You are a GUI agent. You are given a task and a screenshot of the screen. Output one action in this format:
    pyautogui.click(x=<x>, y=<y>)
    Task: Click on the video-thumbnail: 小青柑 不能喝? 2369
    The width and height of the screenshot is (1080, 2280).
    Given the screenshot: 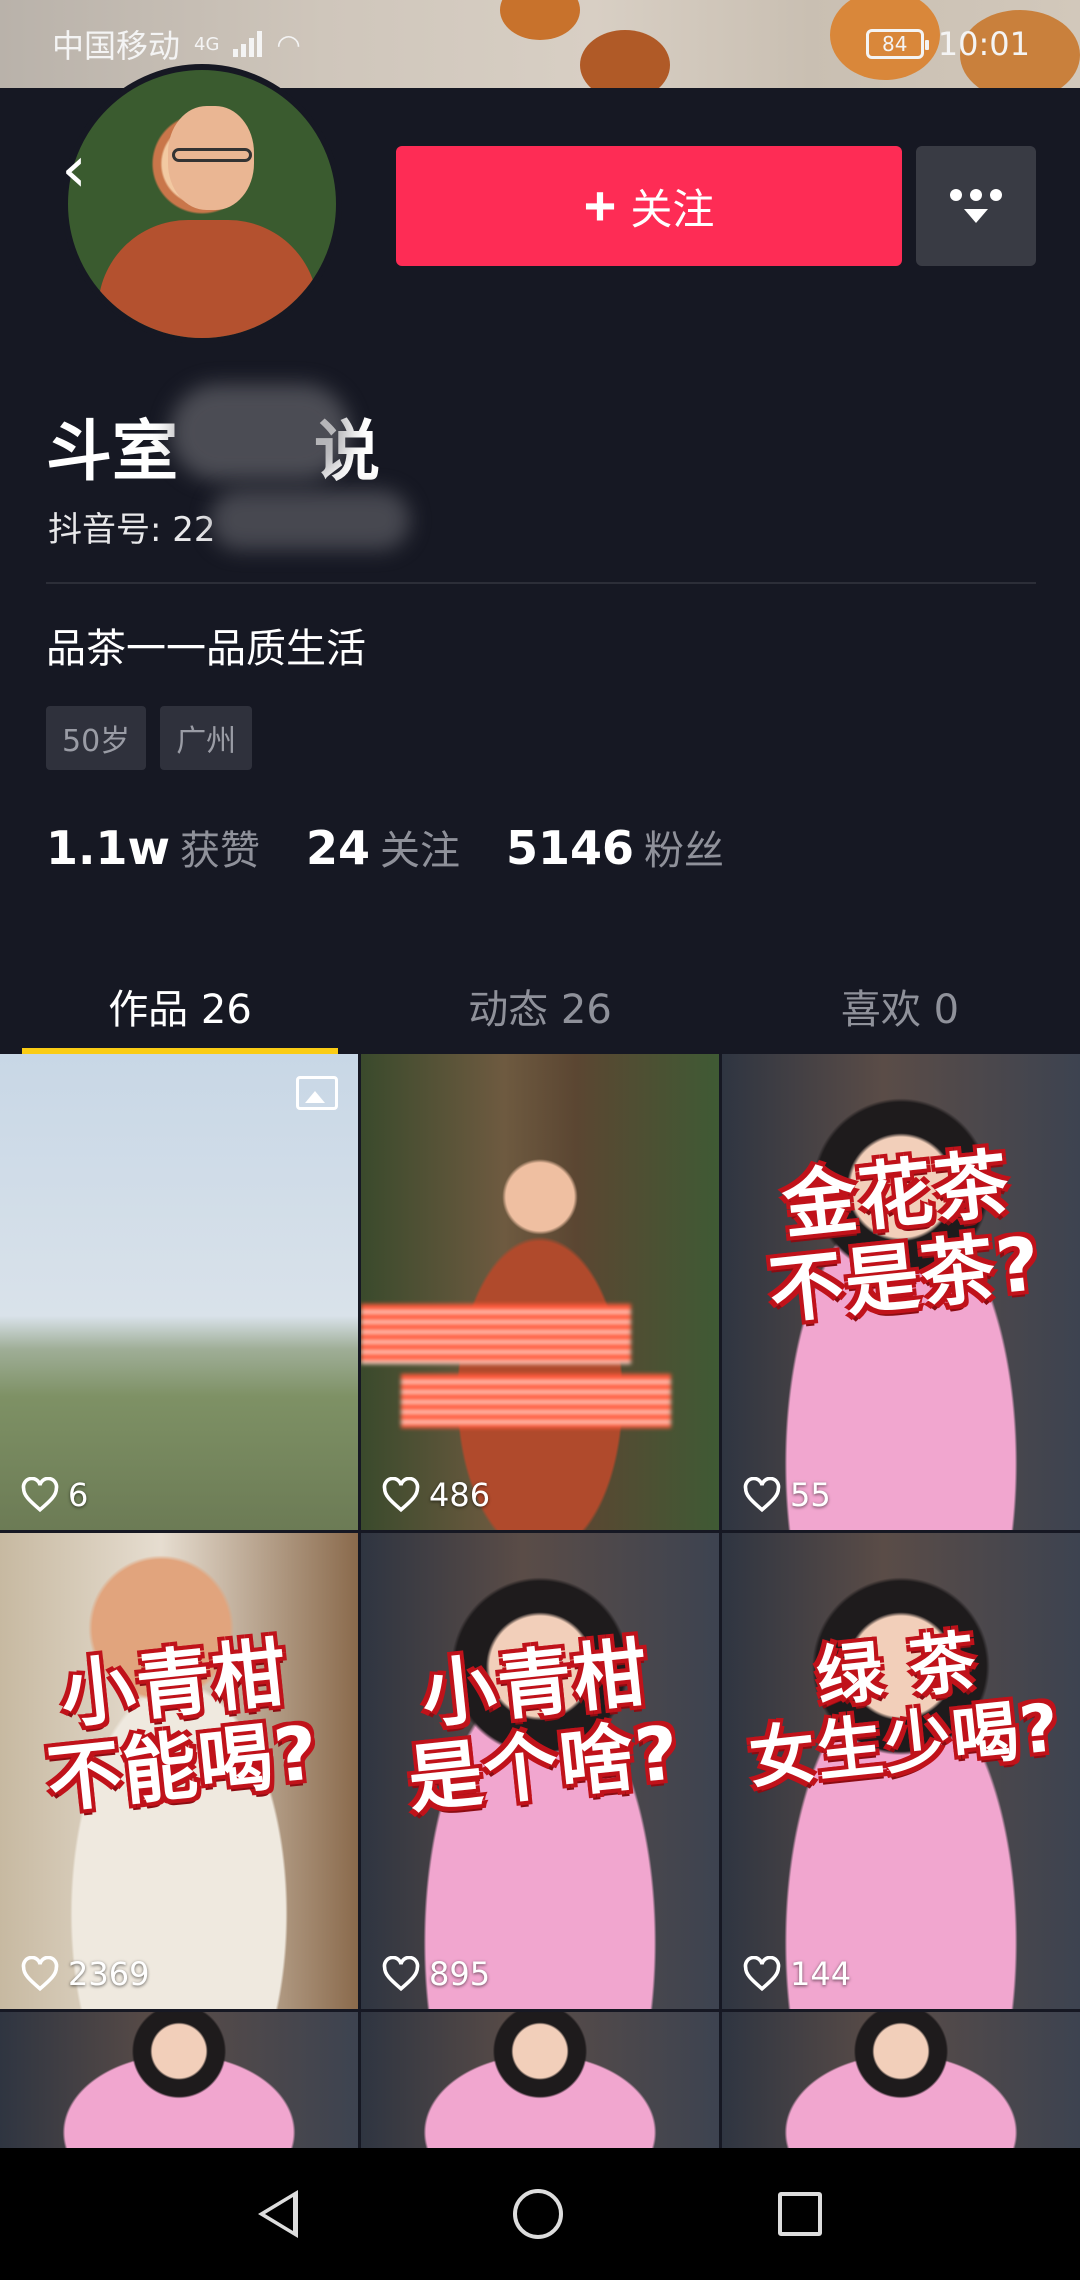 What is the action you would take?
    pyautogui.click(x=179, y=1771)
    